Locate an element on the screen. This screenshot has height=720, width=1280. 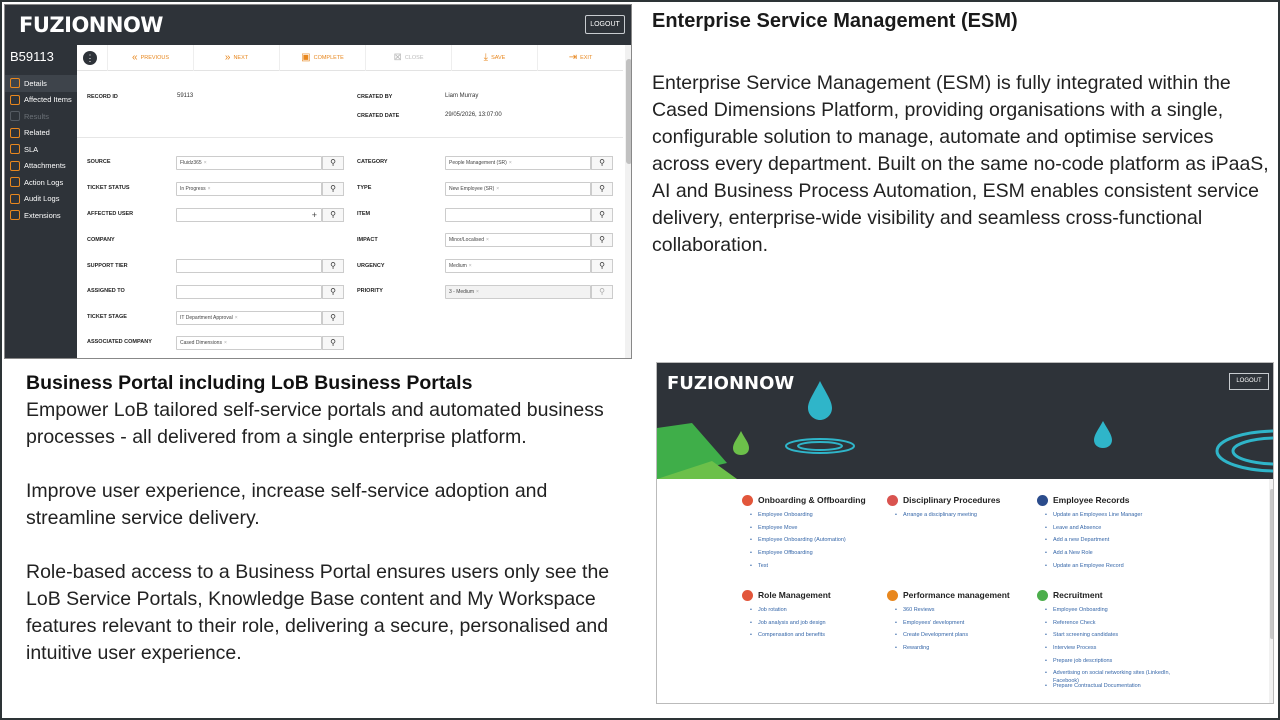
close-button: ⊠ CLOSE is located at coordinates (408, 57).